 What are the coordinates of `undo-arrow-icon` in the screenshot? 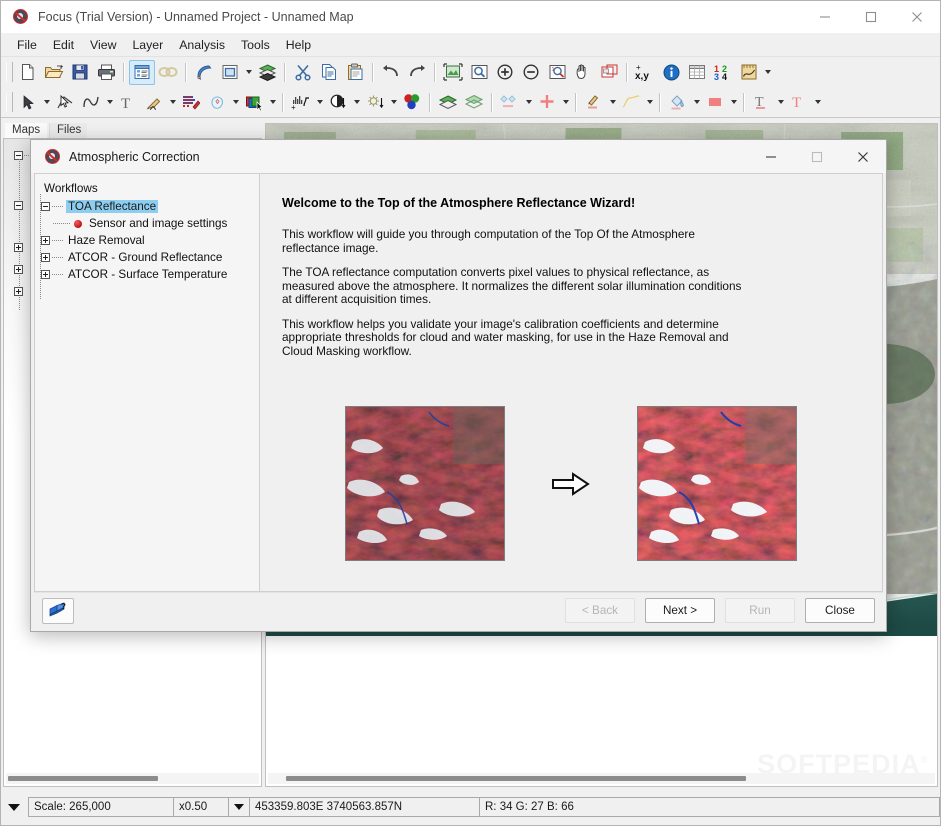 It's located at (391, 72).